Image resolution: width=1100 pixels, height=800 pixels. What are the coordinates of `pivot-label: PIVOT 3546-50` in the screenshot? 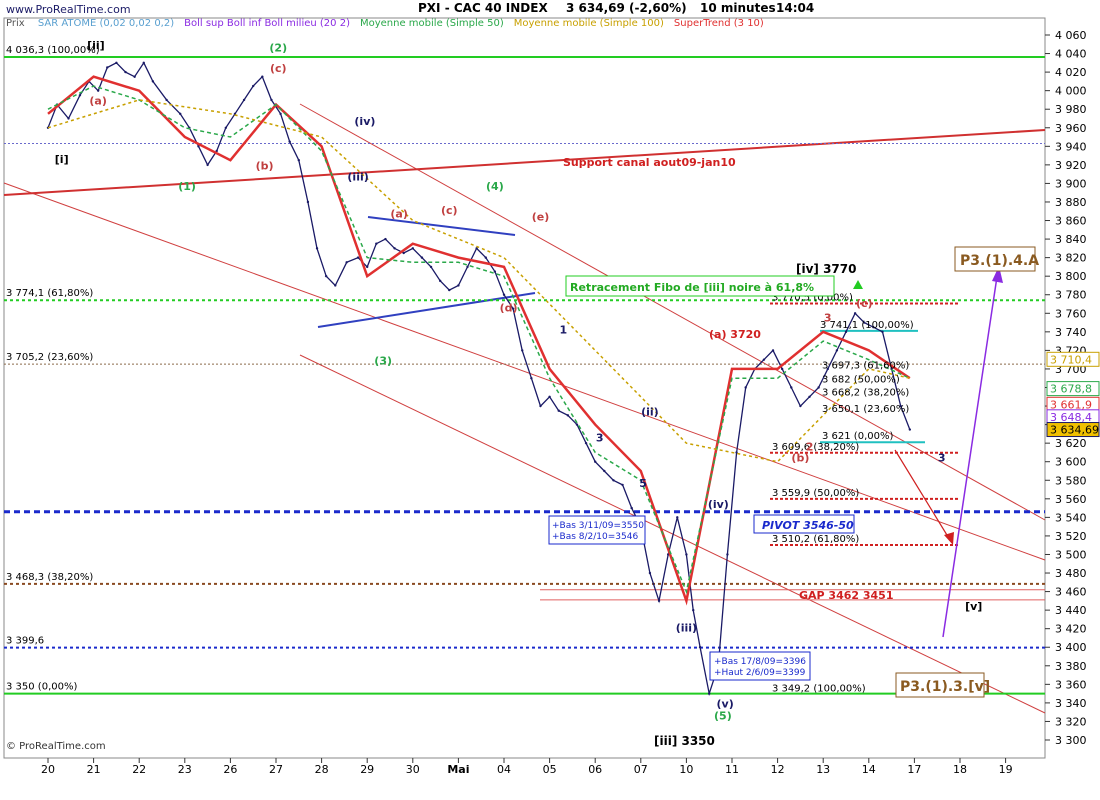 It's located at (808, 525).